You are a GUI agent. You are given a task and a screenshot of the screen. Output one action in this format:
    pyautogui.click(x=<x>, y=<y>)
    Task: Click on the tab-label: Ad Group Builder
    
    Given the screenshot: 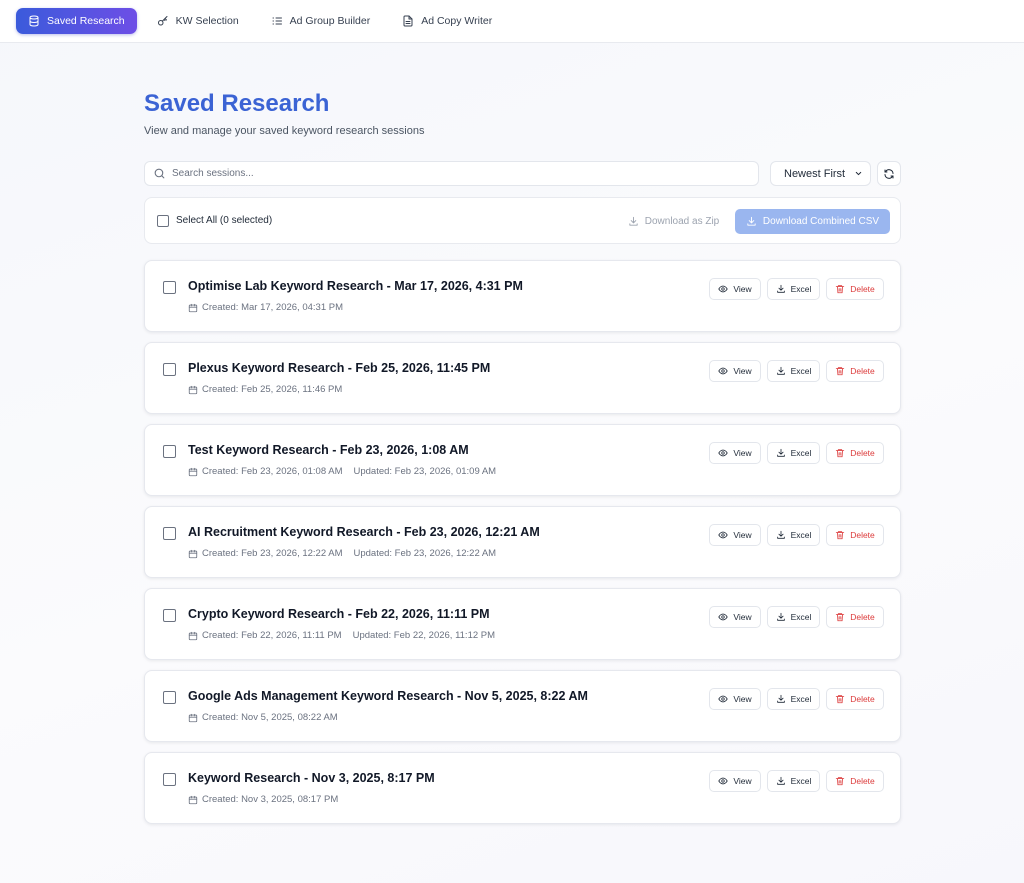 What is the action you would take?
    pyautogui.click(x=330, y=21)
    